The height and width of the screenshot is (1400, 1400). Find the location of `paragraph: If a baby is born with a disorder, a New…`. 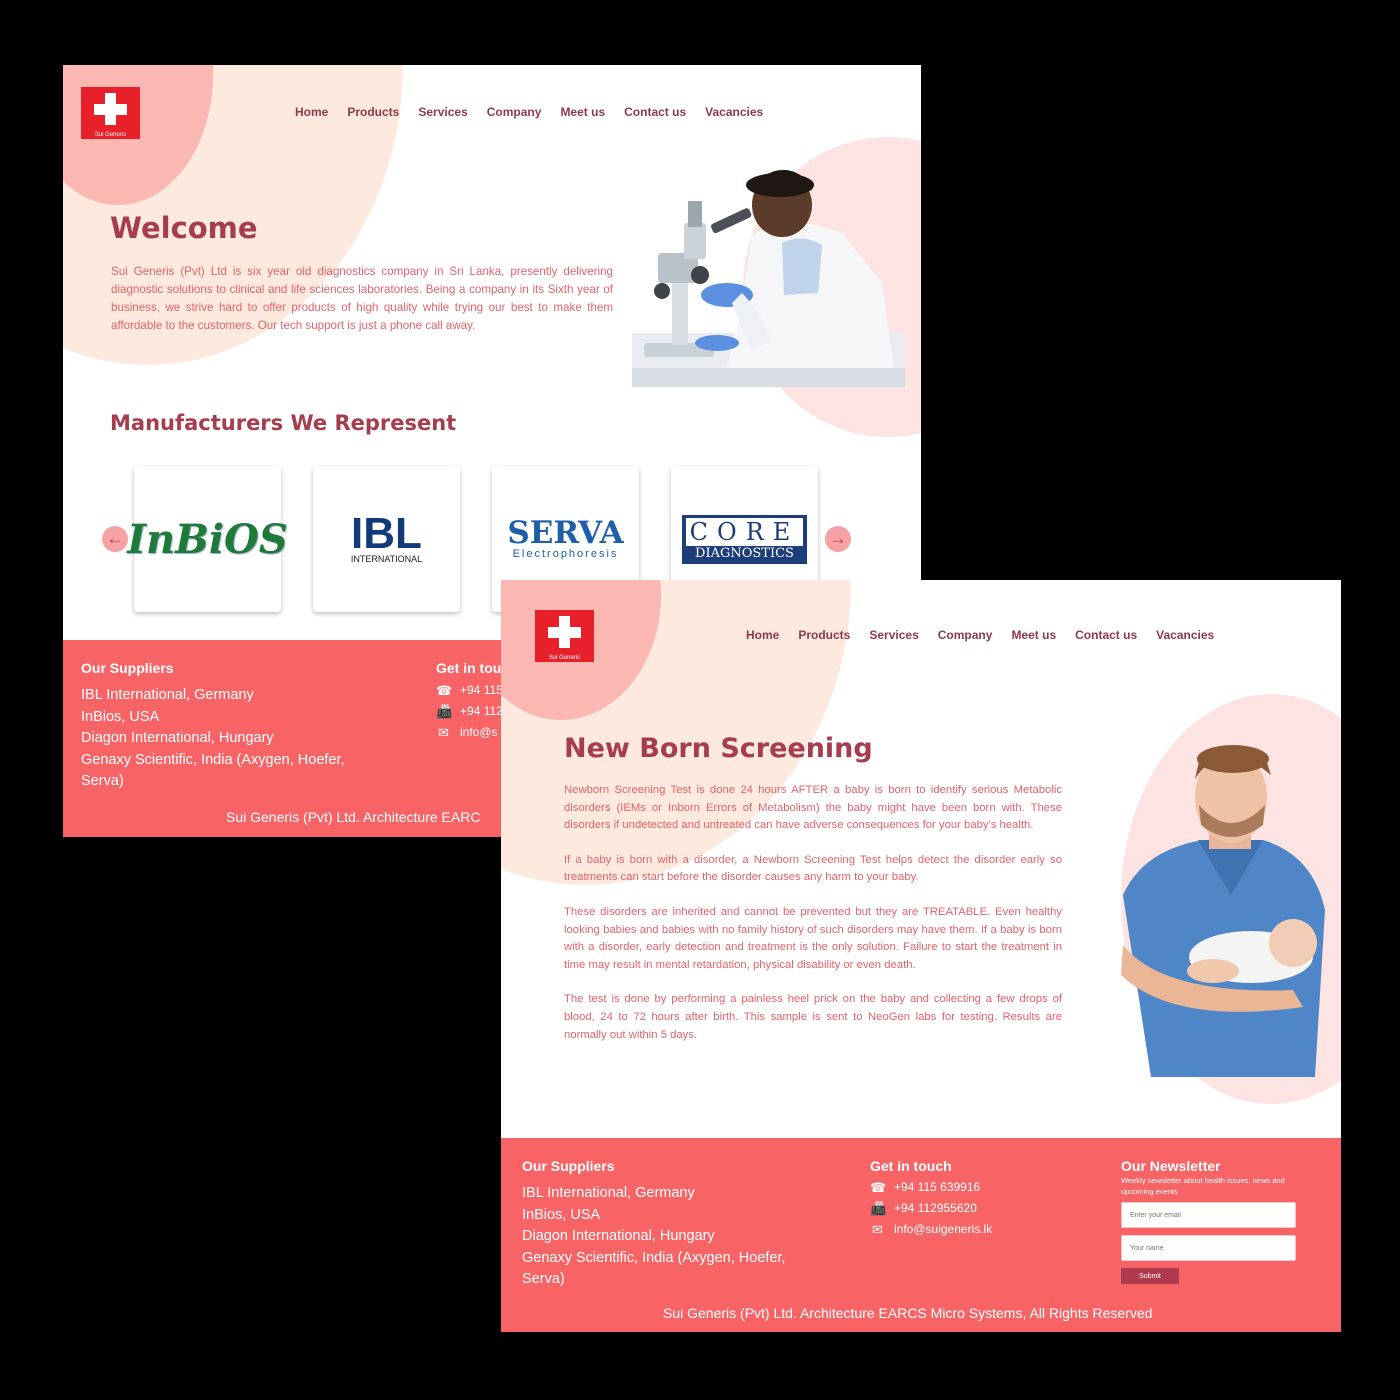

paragraph: If a baby is born with a disorder, a New… is located at coordinates (813, 868).